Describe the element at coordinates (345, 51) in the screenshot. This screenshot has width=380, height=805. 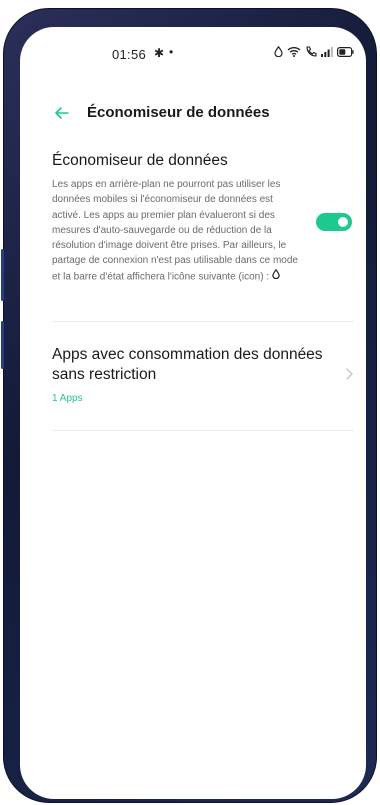
I see `battery-icon` at that location.